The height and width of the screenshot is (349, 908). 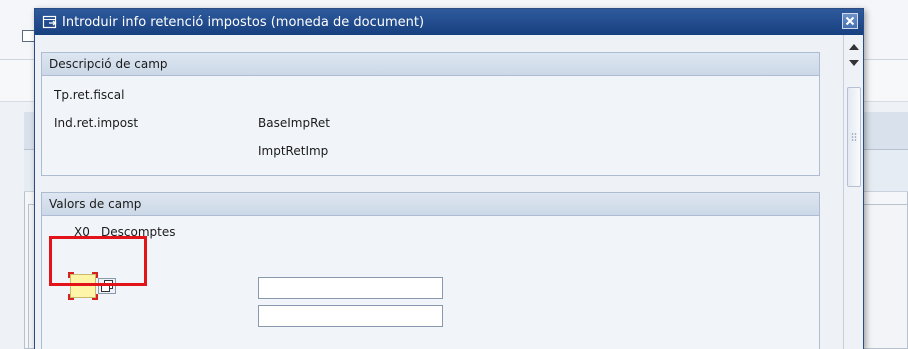 I want to click on close-icon, so click(x=850, y=21).